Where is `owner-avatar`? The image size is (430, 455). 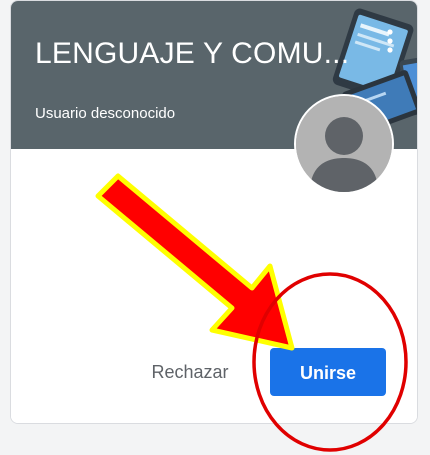
owner-avatar is located at coordinates (344, 144).